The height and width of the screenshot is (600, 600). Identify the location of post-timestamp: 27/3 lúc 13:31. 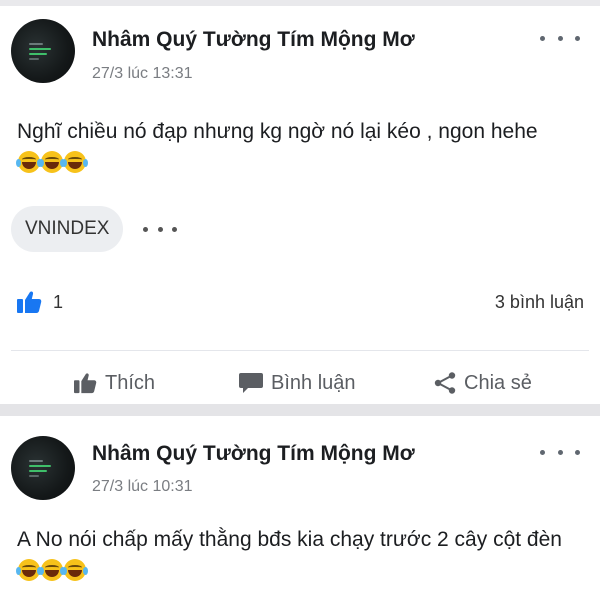
(142, 74).